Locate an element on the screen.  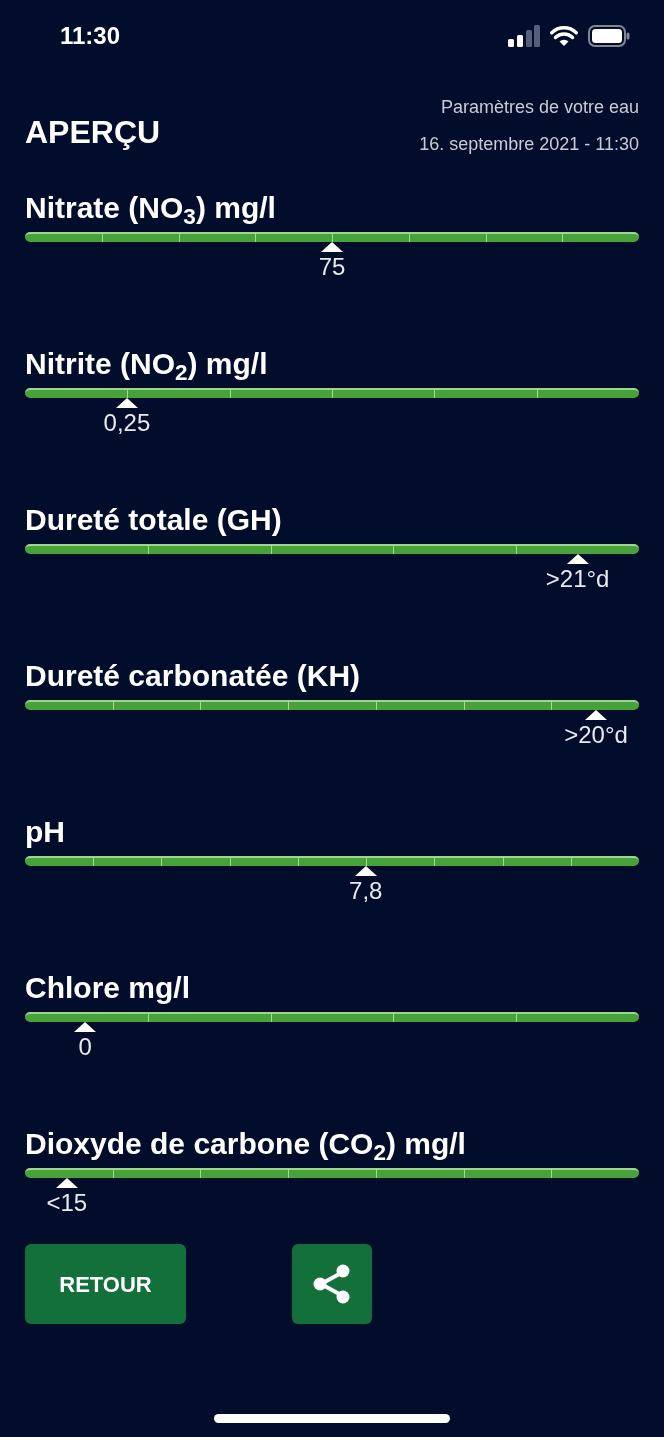
status-time: 11:30 is located at coordinates (90, 36).